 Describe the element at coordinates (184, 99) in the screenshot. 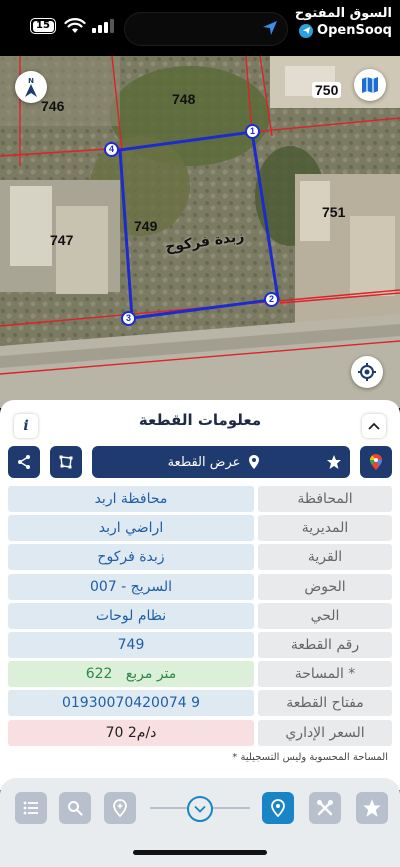

I see `plot-number-748: 748` at that location.